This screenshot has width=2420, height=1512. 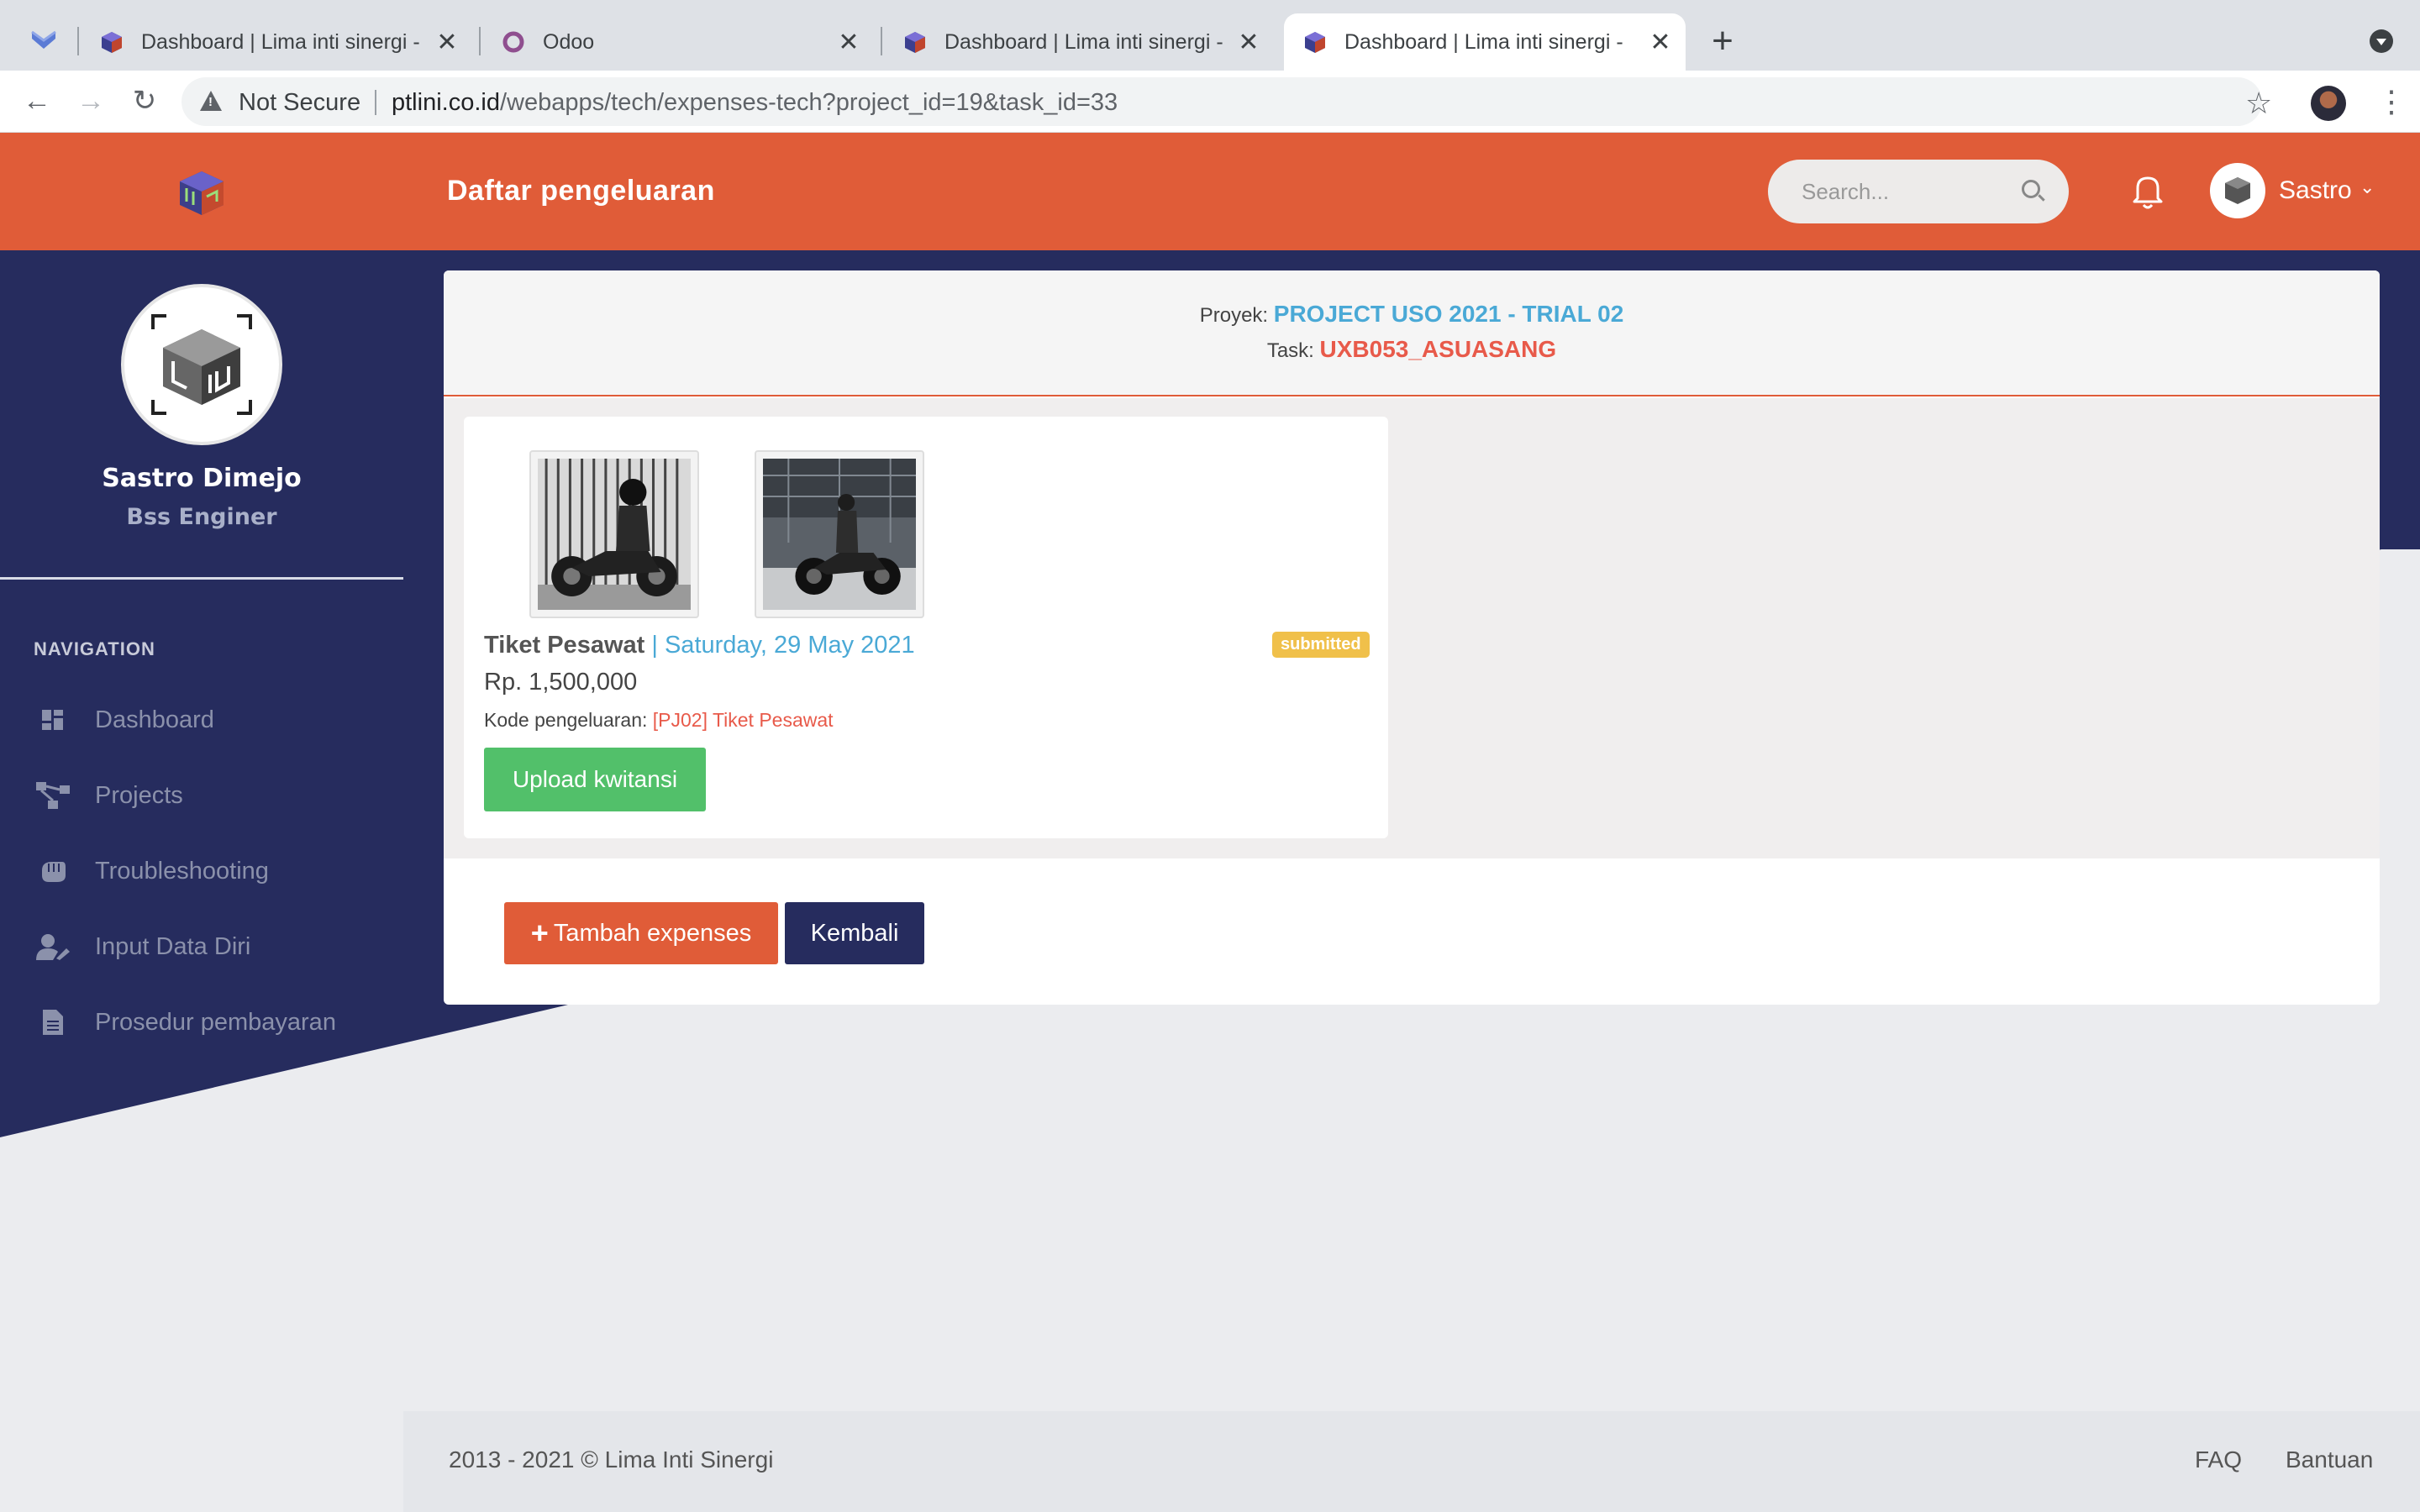 I want to click on user-avatar, so click(x=2237, y=190).